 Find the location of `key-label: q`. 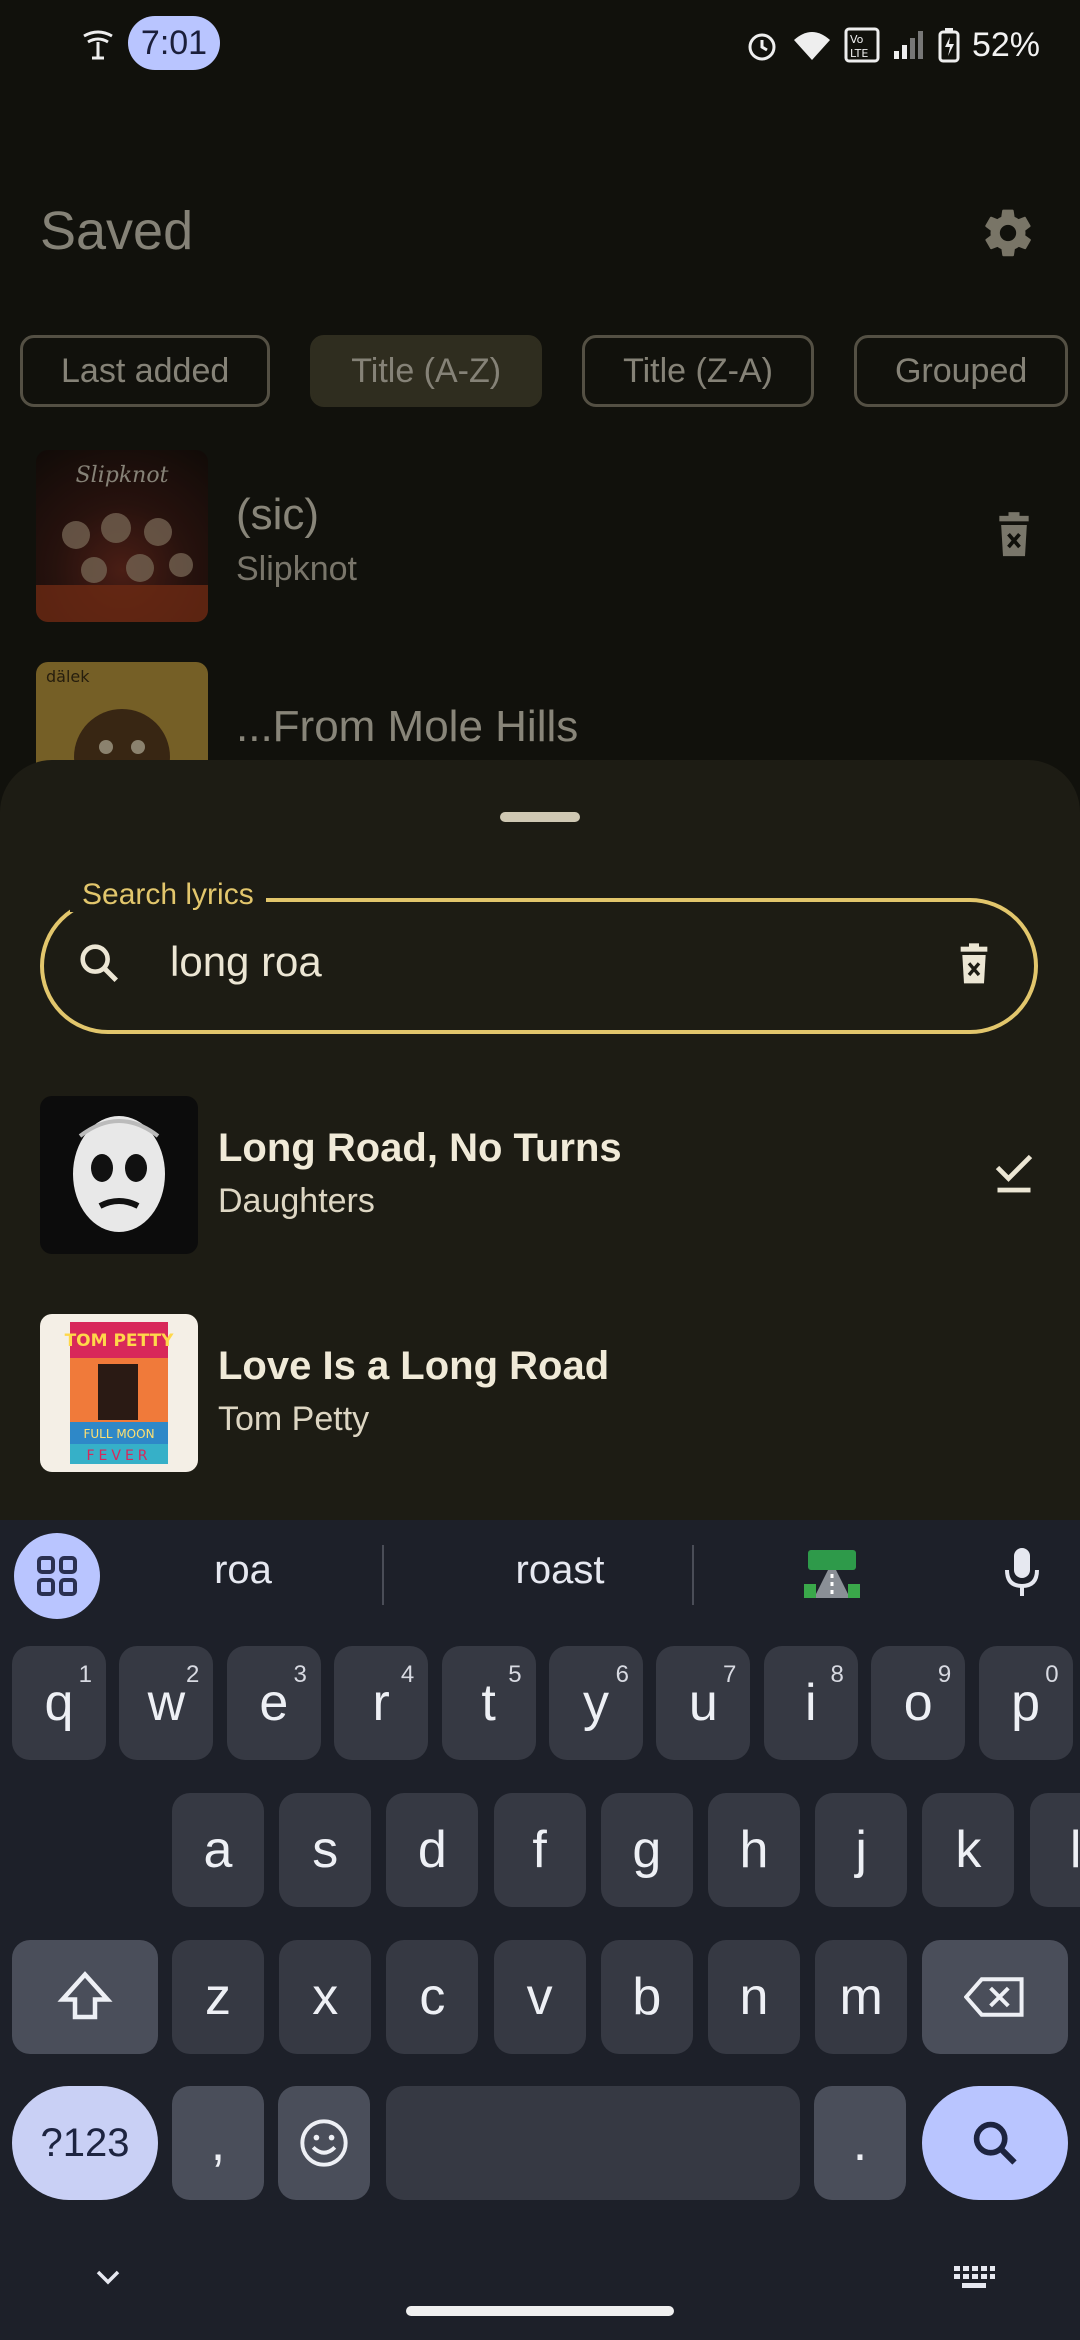

key-label: q is located at coordinates (59, 1703).